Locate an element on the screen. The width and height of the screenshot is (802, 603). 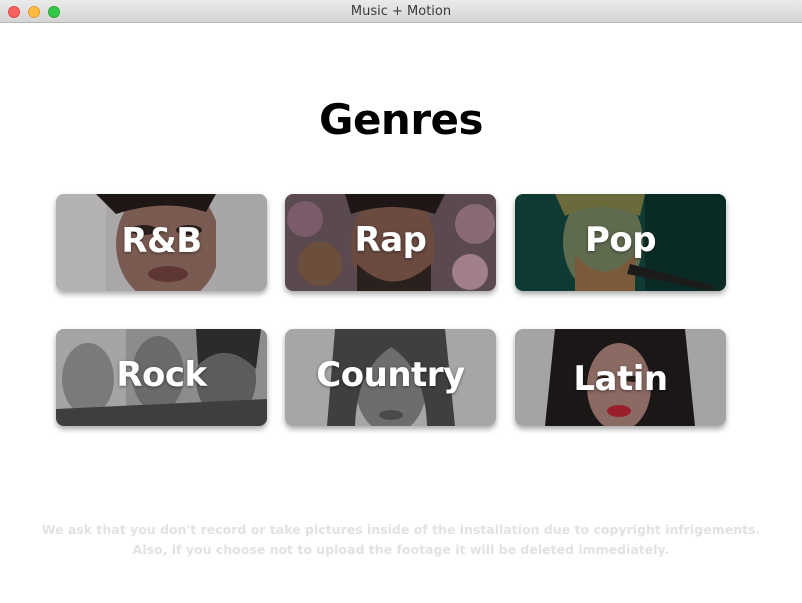
genre-card-latin: Latin is located at coordinates (620, 377).